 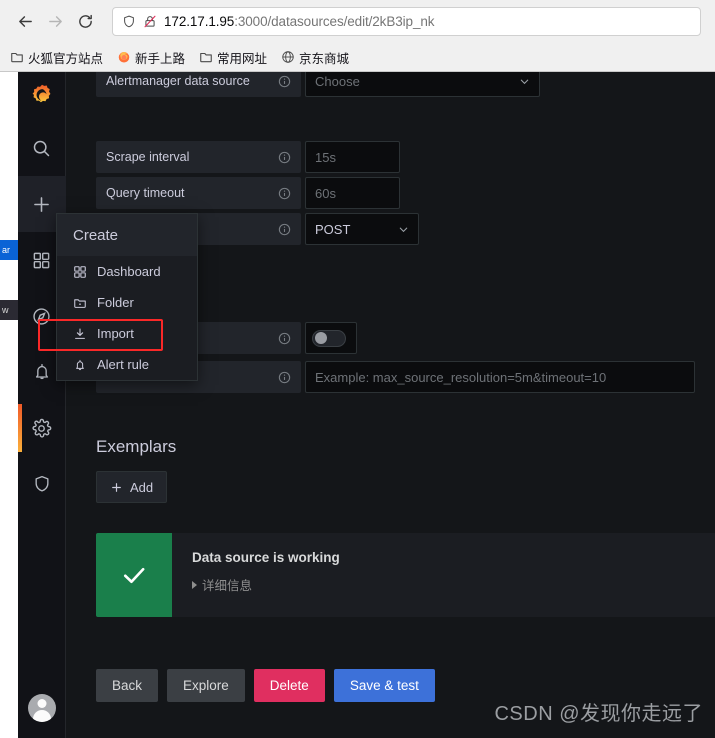 What do you see at coordinates (194, 584) in the screenshot?
I see `triangle-right-icon` at bounding box center [194, 584].